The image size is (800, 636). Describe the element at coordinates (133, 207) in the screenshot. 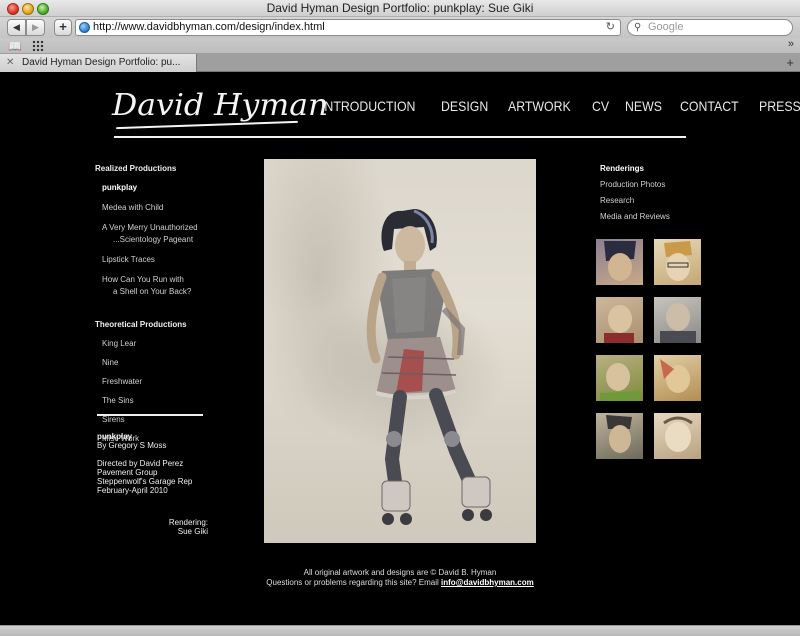

I see `nav-link-label: Medea with Child` at that location.